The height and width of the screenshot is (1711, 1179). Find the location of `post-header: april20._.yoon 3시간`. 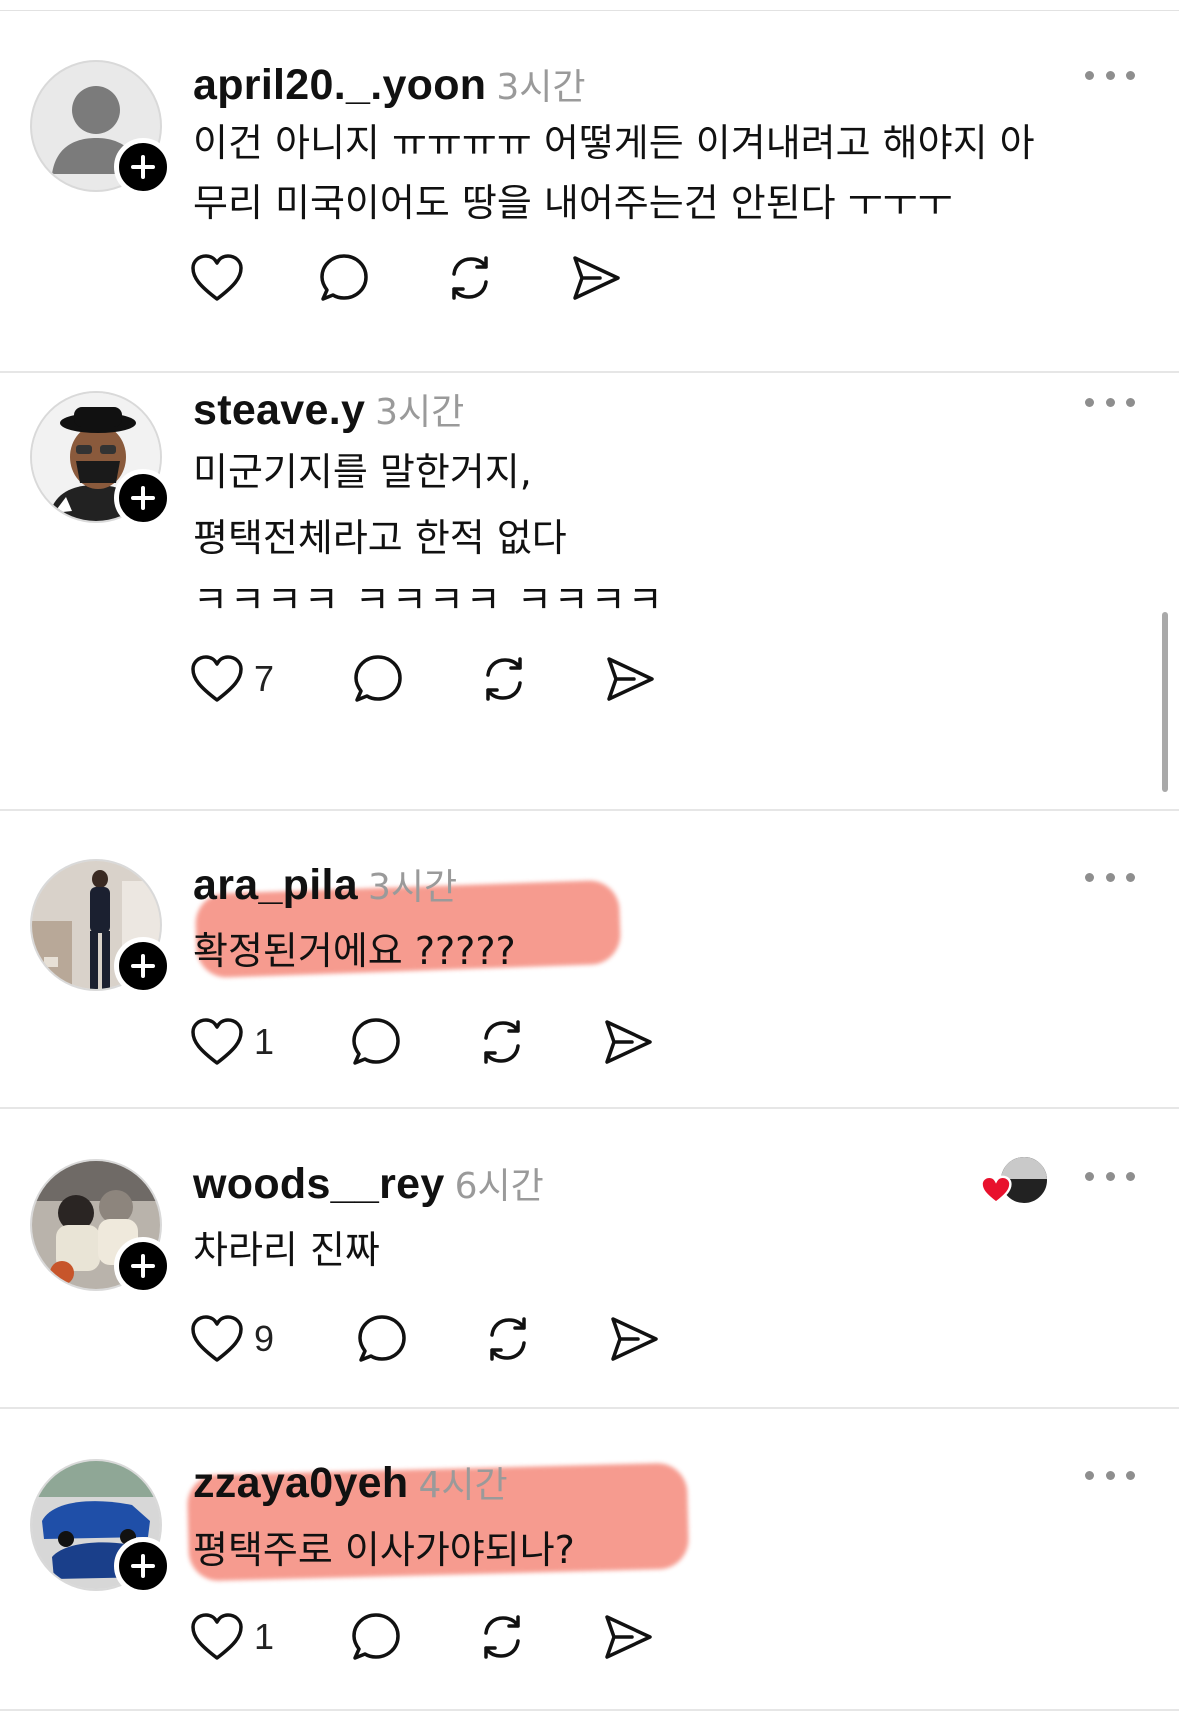

post-header: april20._.yoon 3시간 is located at coordinates (389, 83).